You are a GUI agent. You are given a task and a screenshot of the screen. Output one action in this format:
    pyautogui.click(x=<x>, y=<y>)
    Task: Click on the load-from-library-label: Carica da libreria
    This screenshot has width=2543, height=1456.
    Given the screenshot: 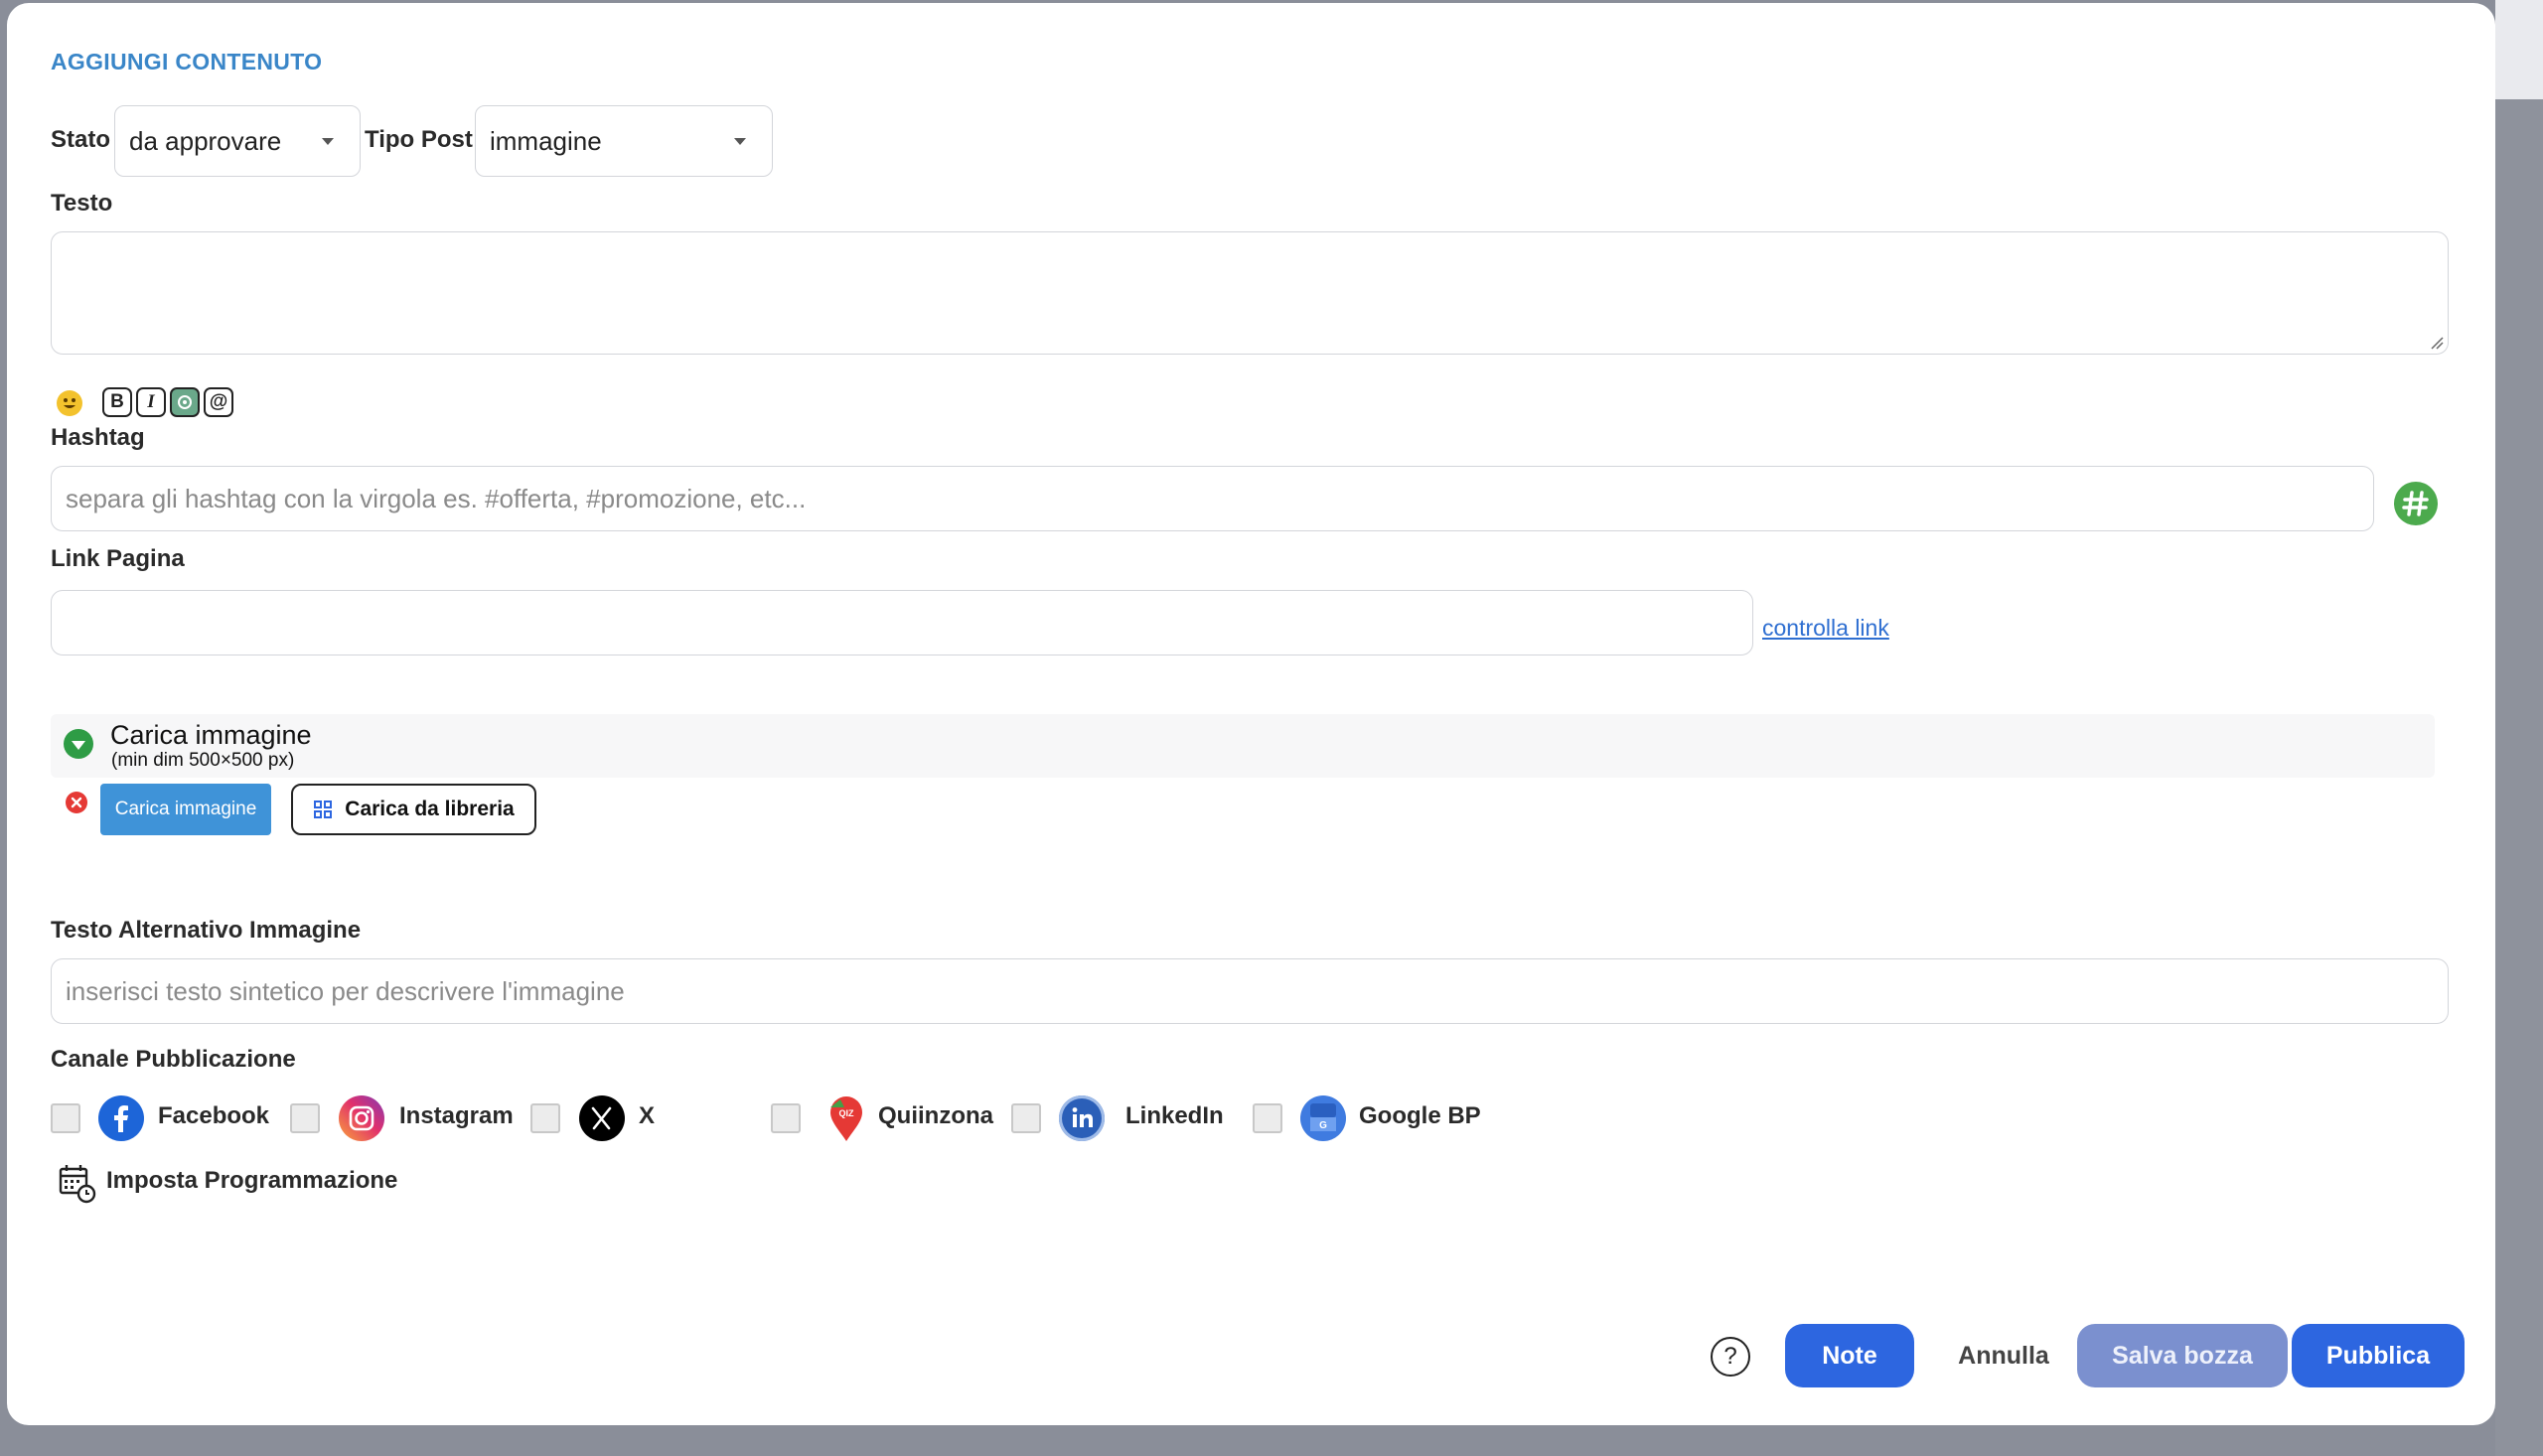 What is the action you would take?
    pyautogui.click(x=430, y=809)
    